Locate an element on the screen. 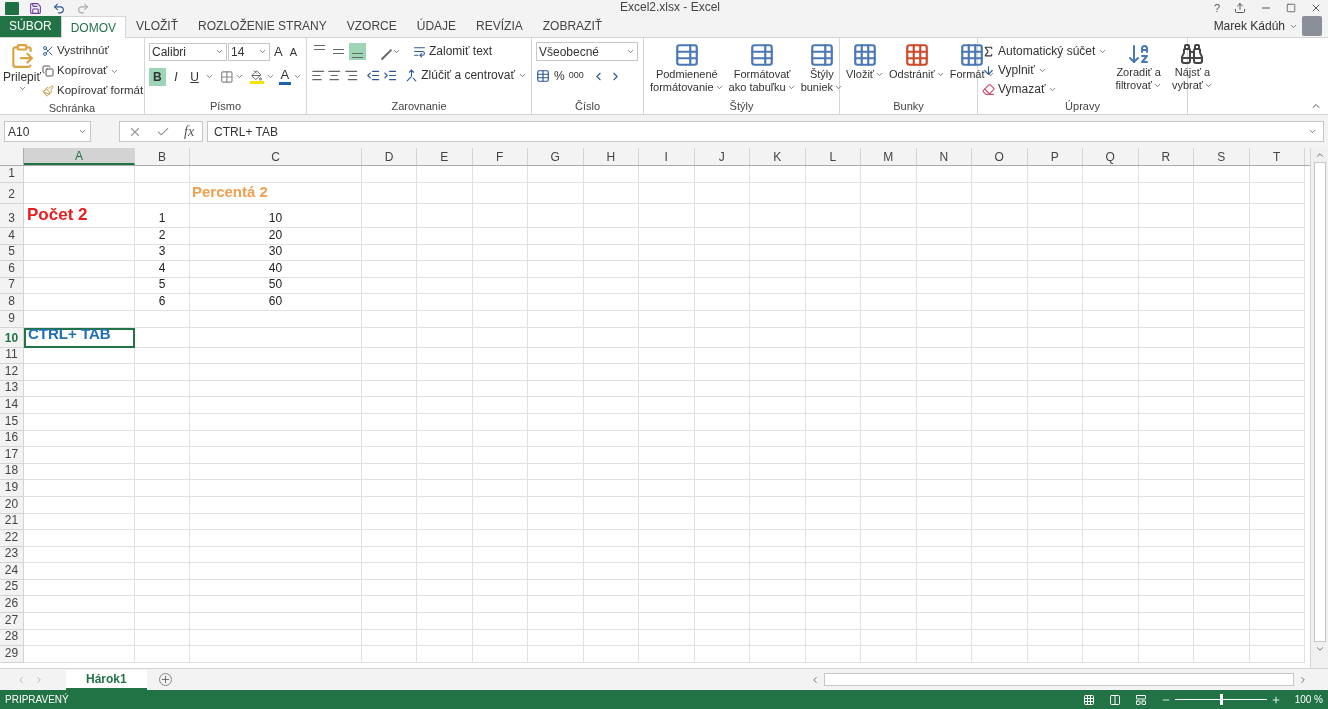 Image resolution: width=1328 pixels, height=709 pixels. ribbon-tab: SÚBOR is located at coordinates (30, 26).